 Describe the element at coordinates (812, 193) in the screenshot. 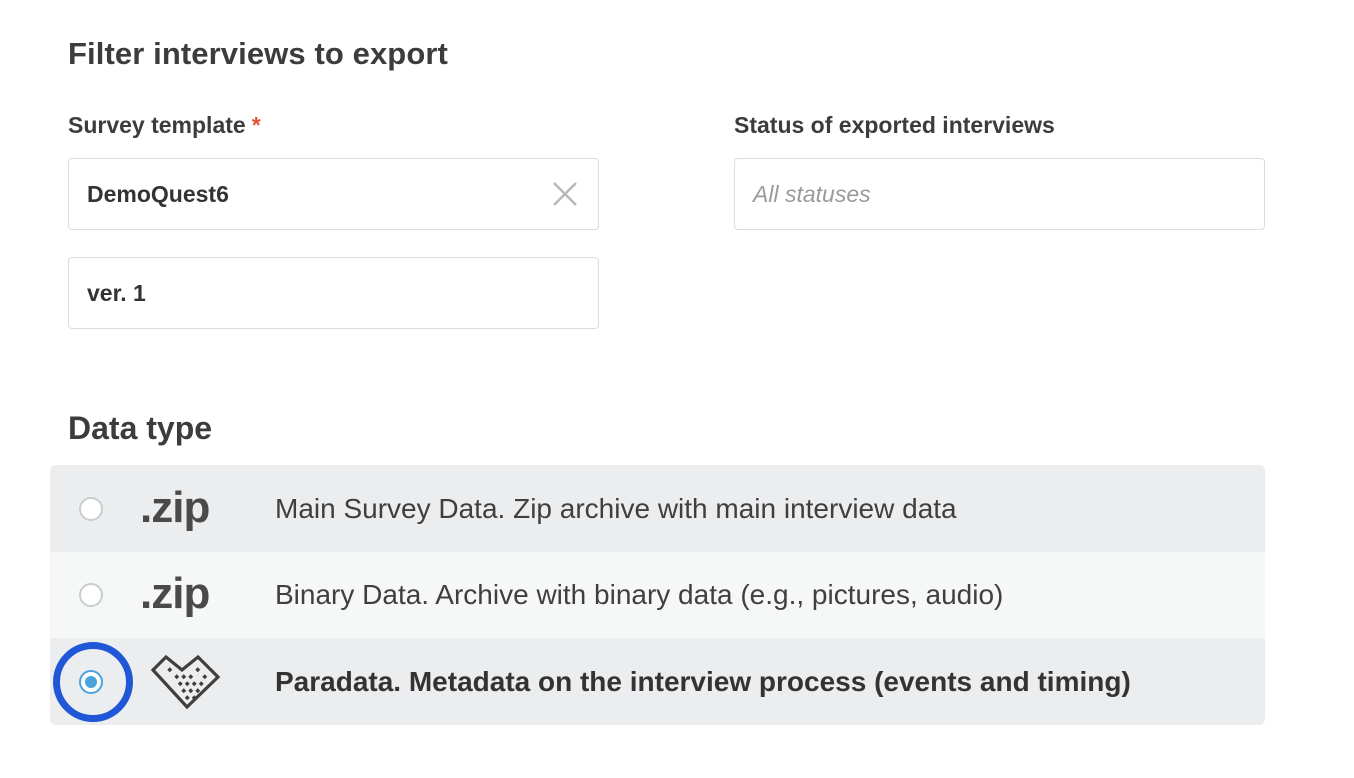

I see `status-placeholder: All statuses` at that location.